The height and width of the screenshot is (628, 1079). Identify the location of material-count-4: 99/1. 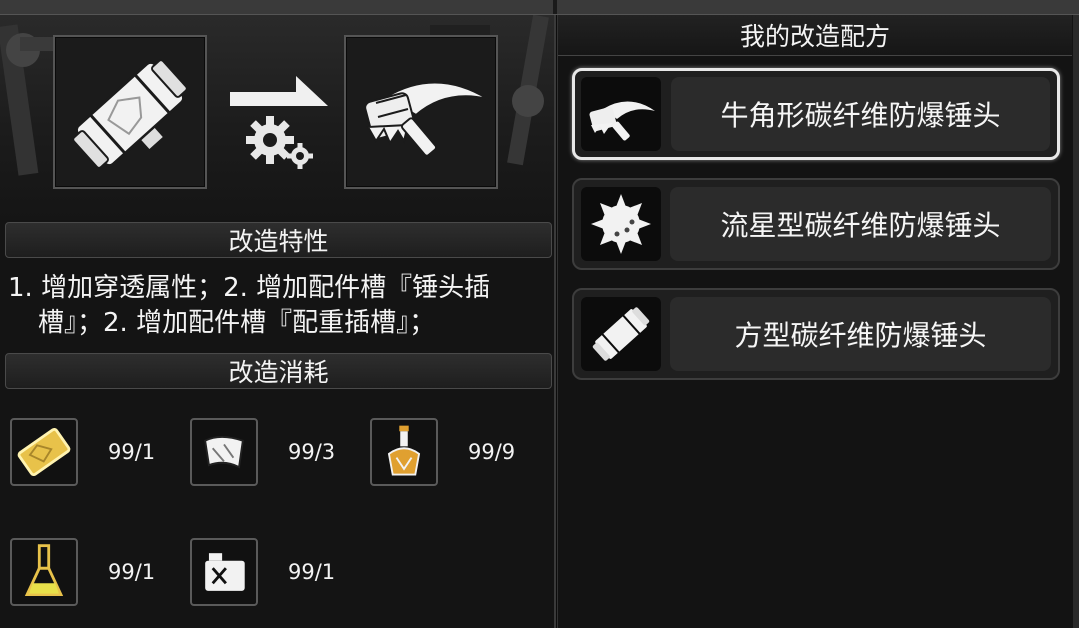
(132, 572).